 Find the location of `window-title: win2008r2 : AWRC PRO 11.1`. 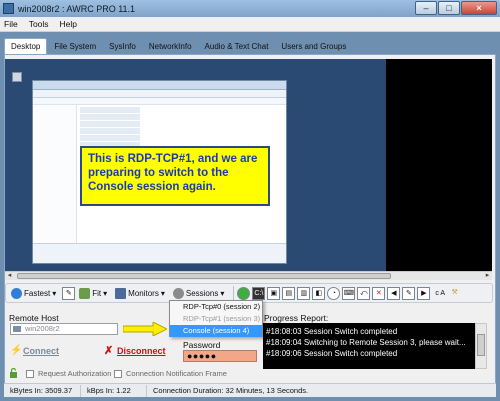

window-title: win2008r2 : AWRC PRO 11.1 is located at coordinates (77, 8).